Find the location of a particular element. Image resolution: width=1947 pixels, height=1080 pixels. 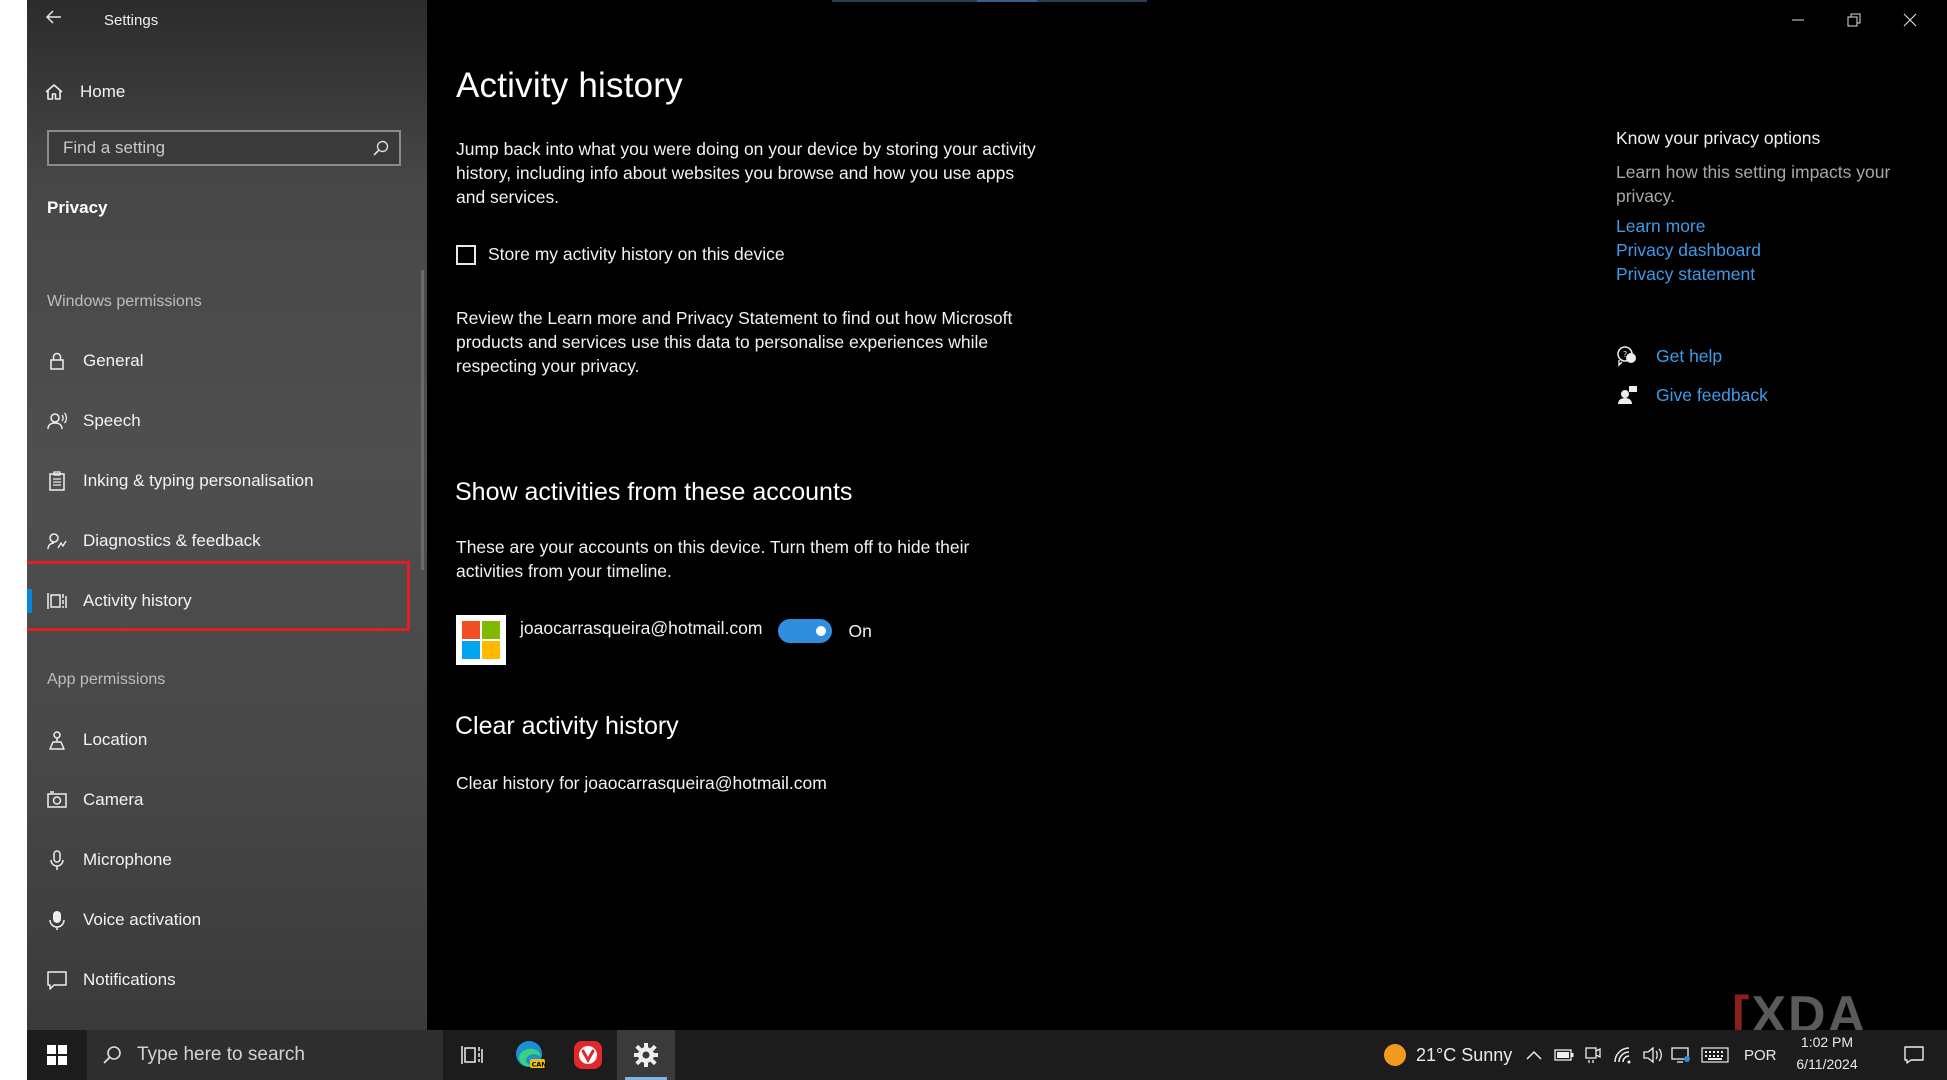

close-button is located at coordinates (1910, 20).